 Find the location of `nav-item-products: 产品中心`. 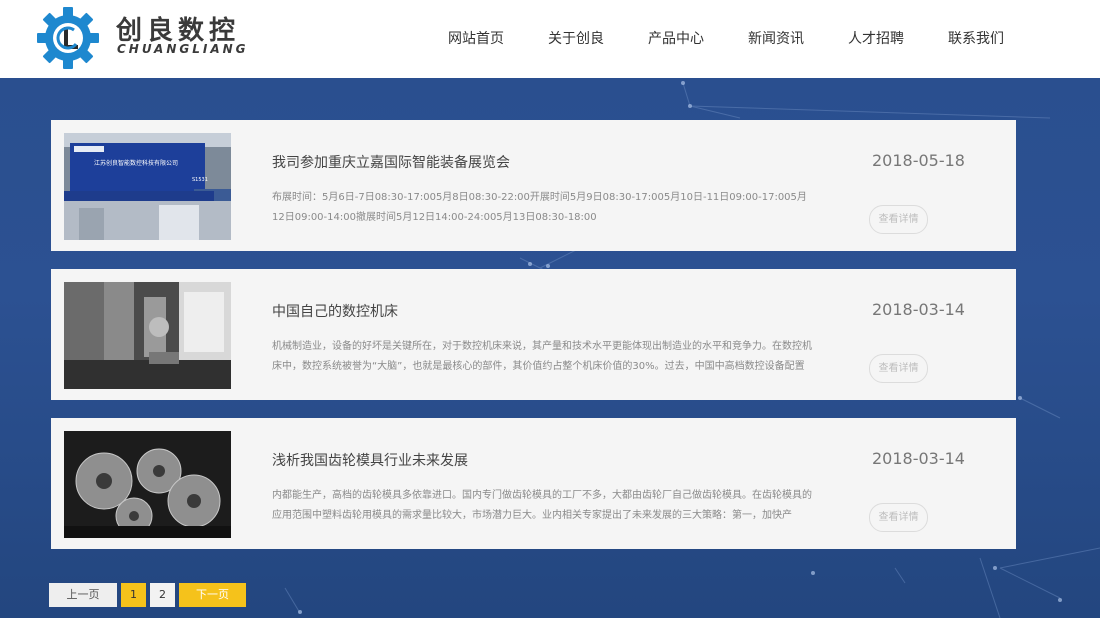

nav-item-products: 产品中心 is located at coordinates (676, 38).